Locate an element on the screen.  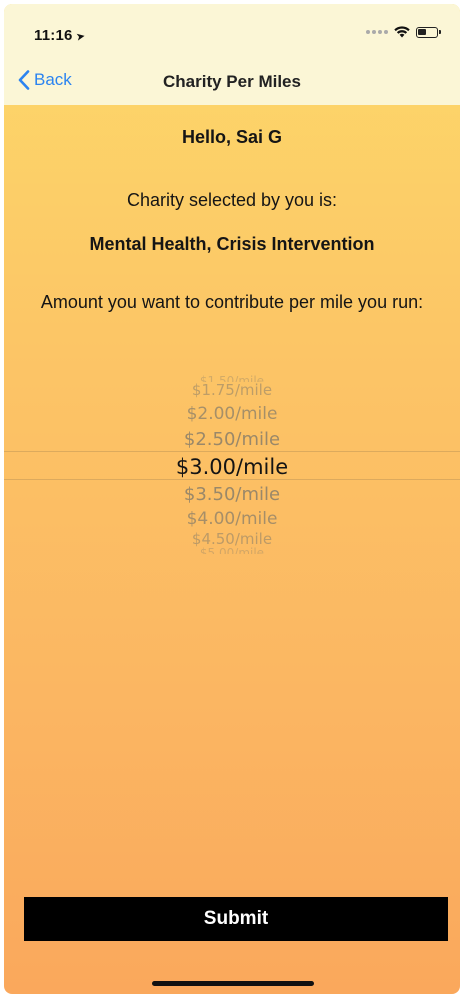
picker-option: $2.00/mile is located at coordinates (232, 414).